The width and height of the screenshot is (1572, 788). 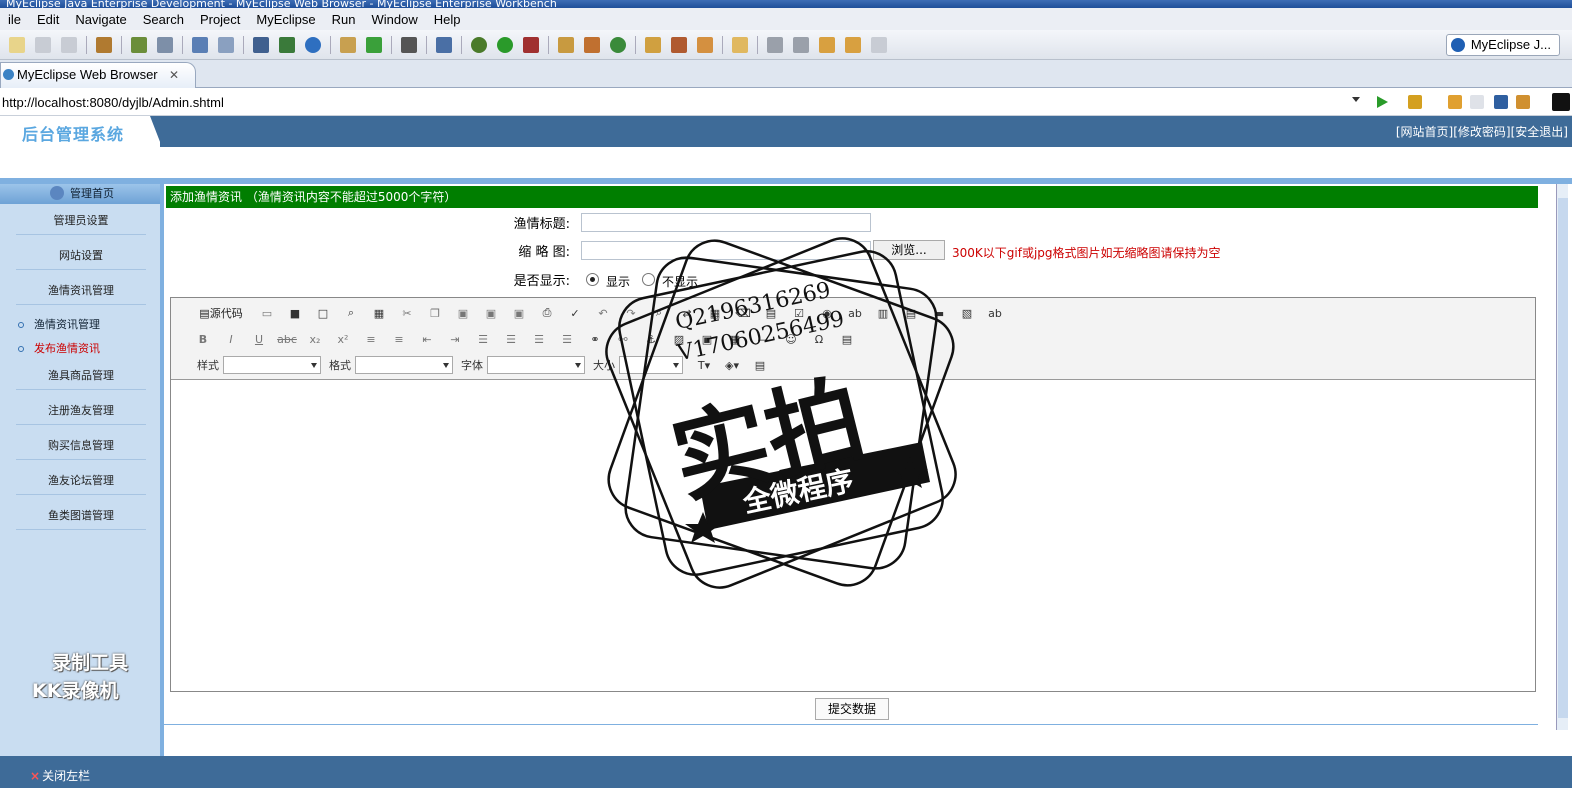 What do you see at coordinates (567, 339) in the screenshot?
I see `justify-icon: ☰` at bounding box center [567, 339].